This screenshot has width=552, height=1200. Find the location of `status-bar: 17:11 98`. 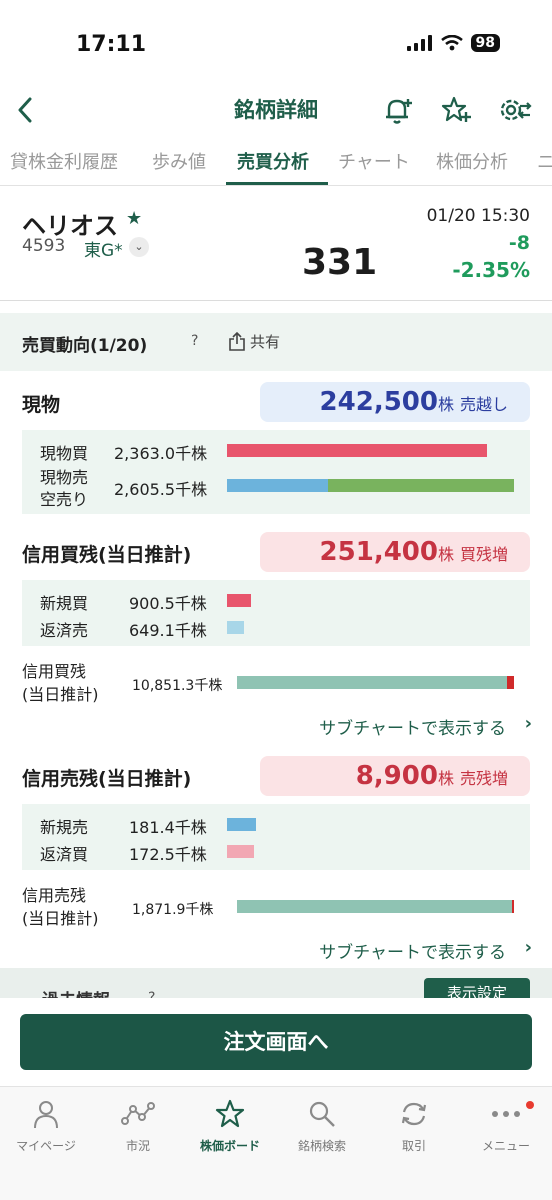

status-bar: 17:11 98 is located at coordinates (276, 43).